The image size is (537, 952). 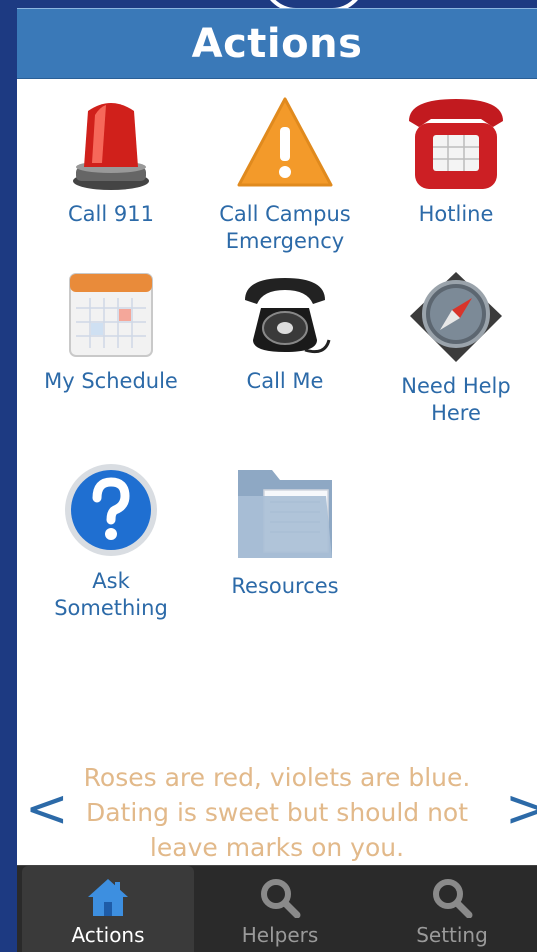 I want to click on action-resources: Resources, so click(x=285, y=530).